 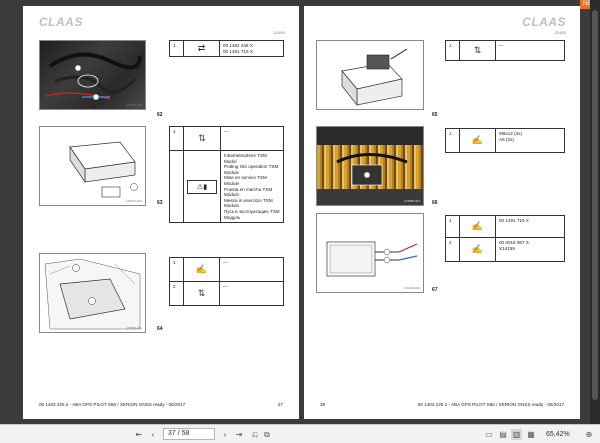 What do you see at coordinates (176, 186) in the screenshot?
I see `step-number` at bounding box center [176, 186].